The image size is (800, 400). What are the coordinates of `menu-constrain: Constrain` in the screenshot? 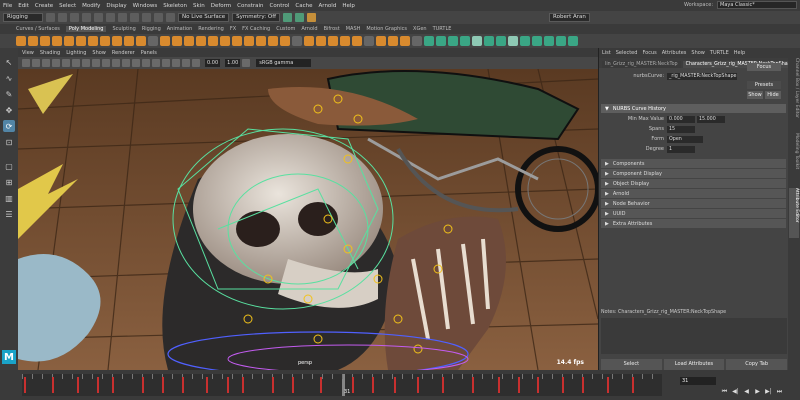 It's located at (250, 6).